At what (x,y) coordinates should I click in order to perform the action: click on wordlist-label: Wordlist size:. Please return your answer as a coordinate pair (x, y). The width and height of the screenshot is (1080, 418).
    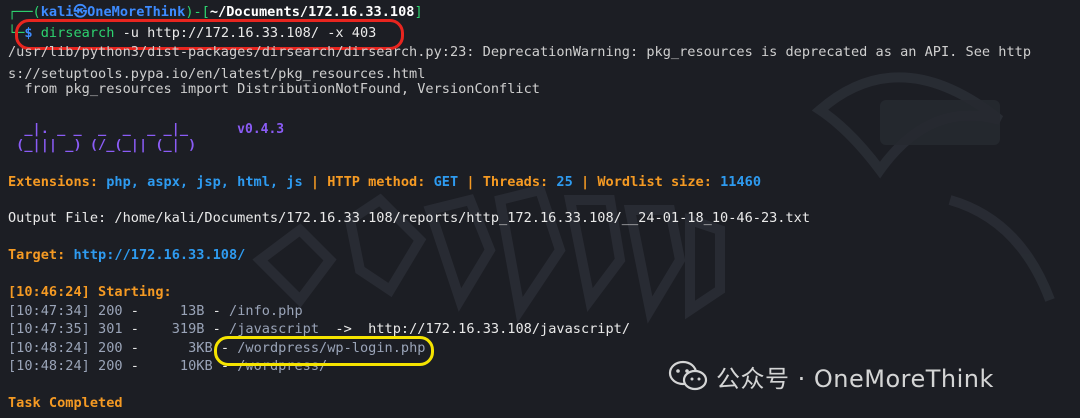
    Looking at the image, I should click on (654, 182).